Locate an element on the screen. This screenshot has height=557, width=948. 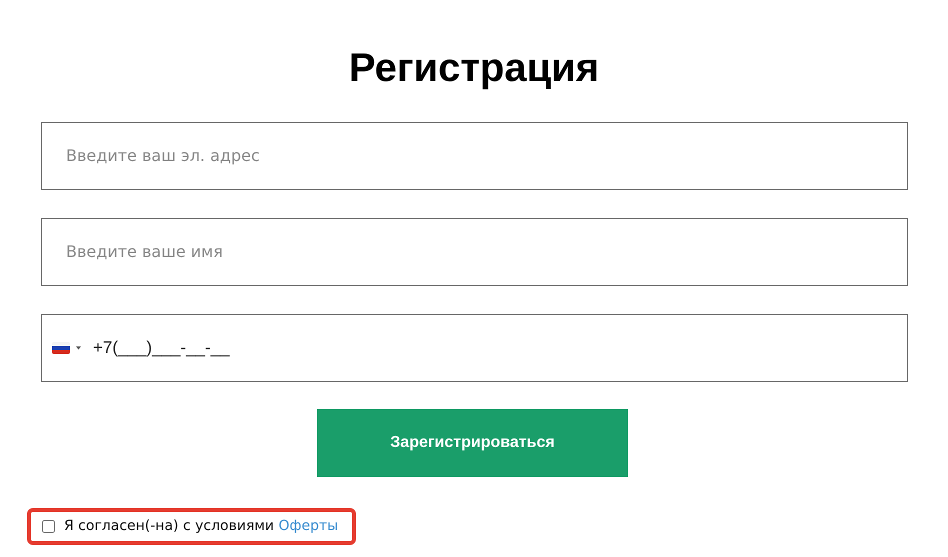
input-field: Введите ваше имя is located at coordinates (474, 252).